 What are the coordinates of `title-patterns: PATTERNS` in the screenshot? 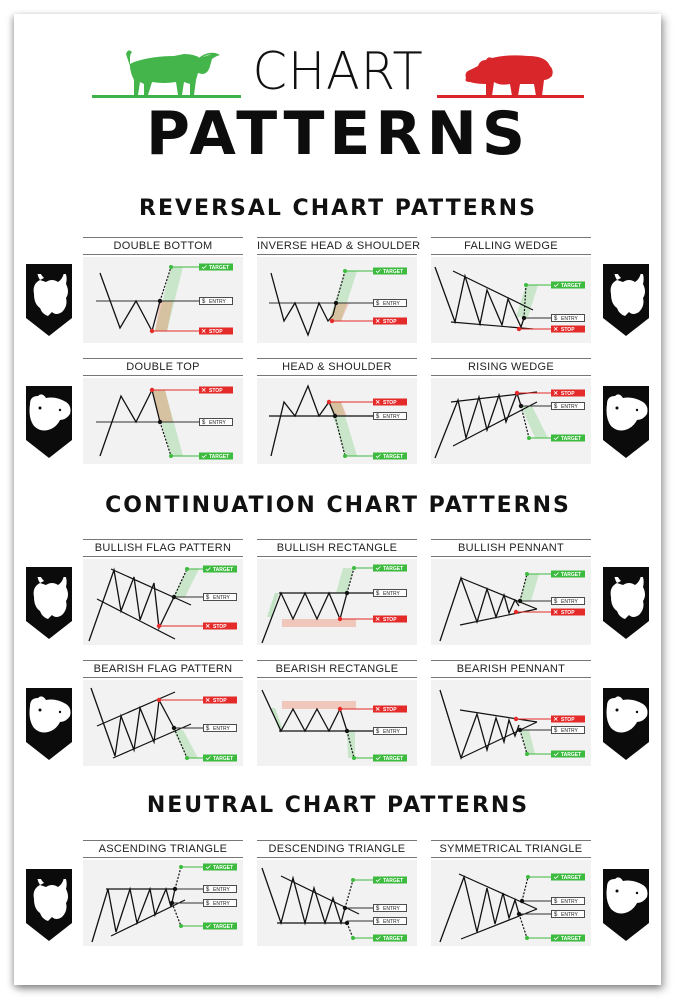 It's located at (338, 134).